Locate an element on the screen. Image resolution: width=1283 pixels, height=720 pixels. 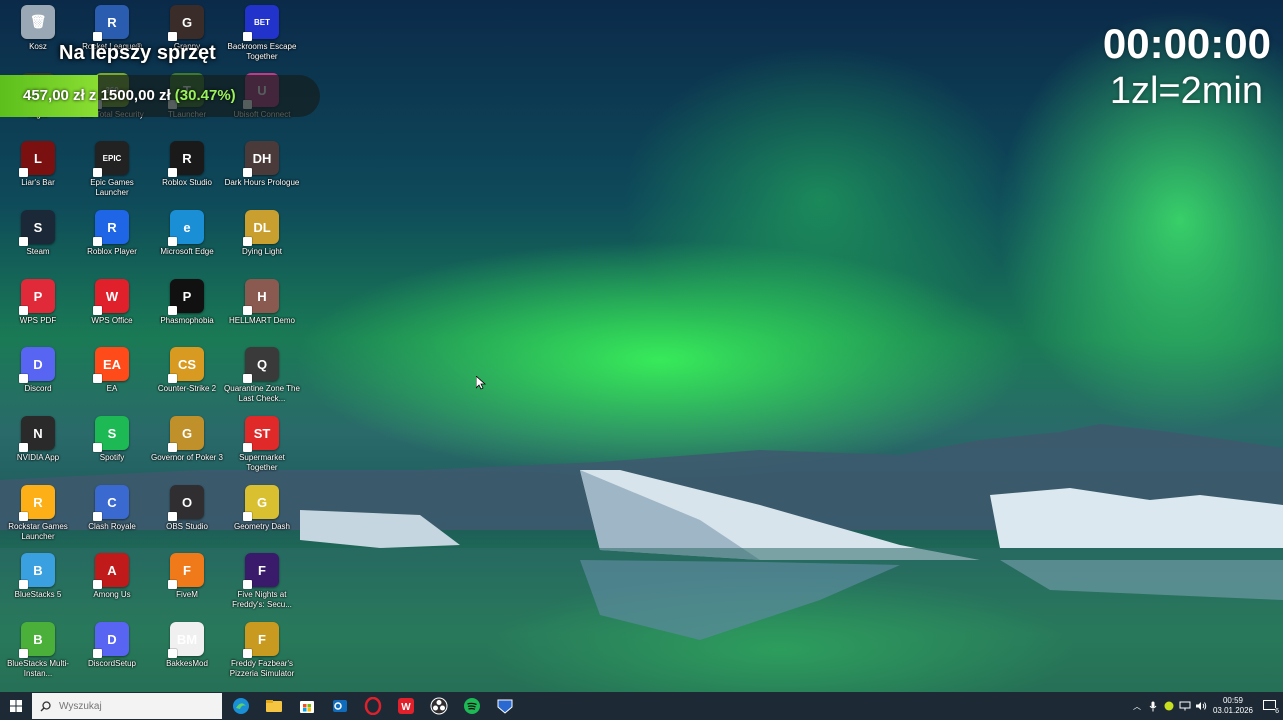
app-icon: EPIC is located at coordinates (111, 159).